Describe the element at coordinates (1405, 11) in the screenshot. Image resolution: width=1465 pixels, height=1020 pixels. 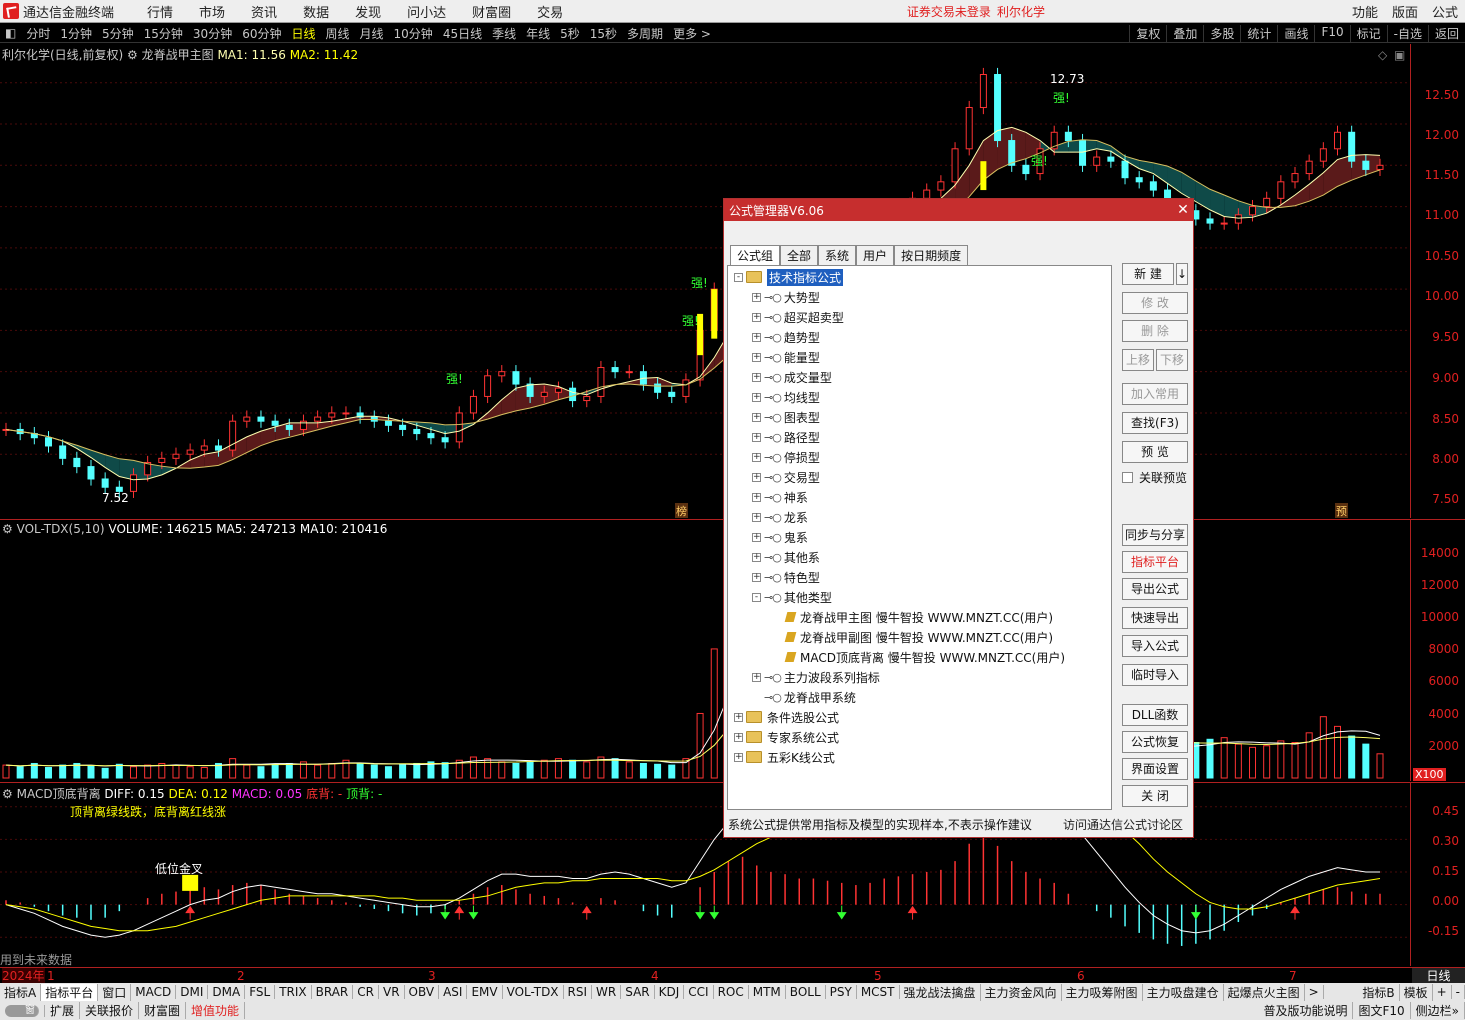
I see `menu-item-banmian: 版面` at that location.